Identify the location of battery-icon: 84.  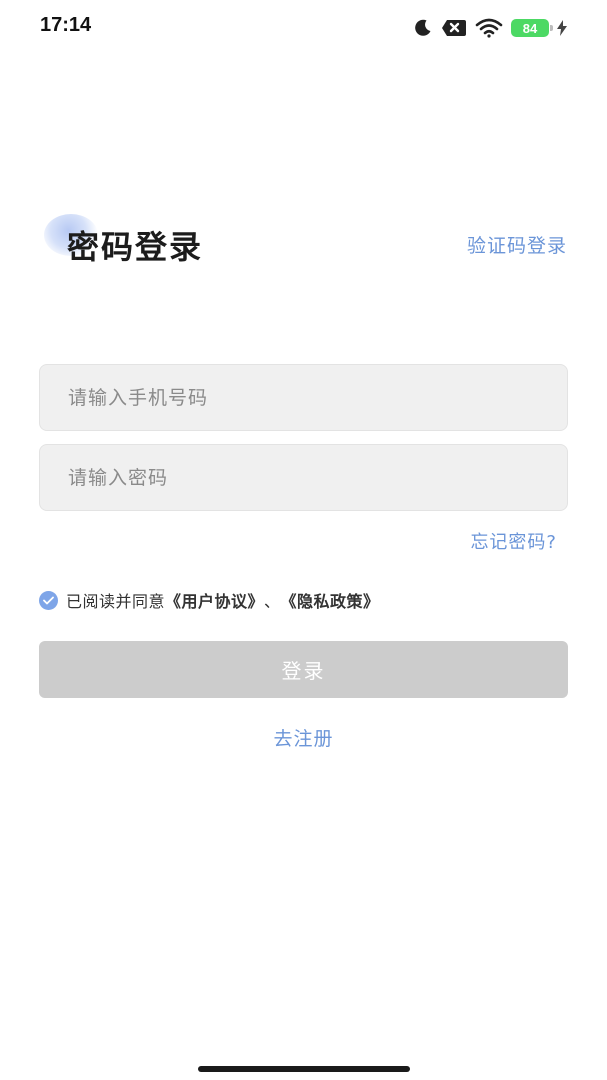
(532, 28).